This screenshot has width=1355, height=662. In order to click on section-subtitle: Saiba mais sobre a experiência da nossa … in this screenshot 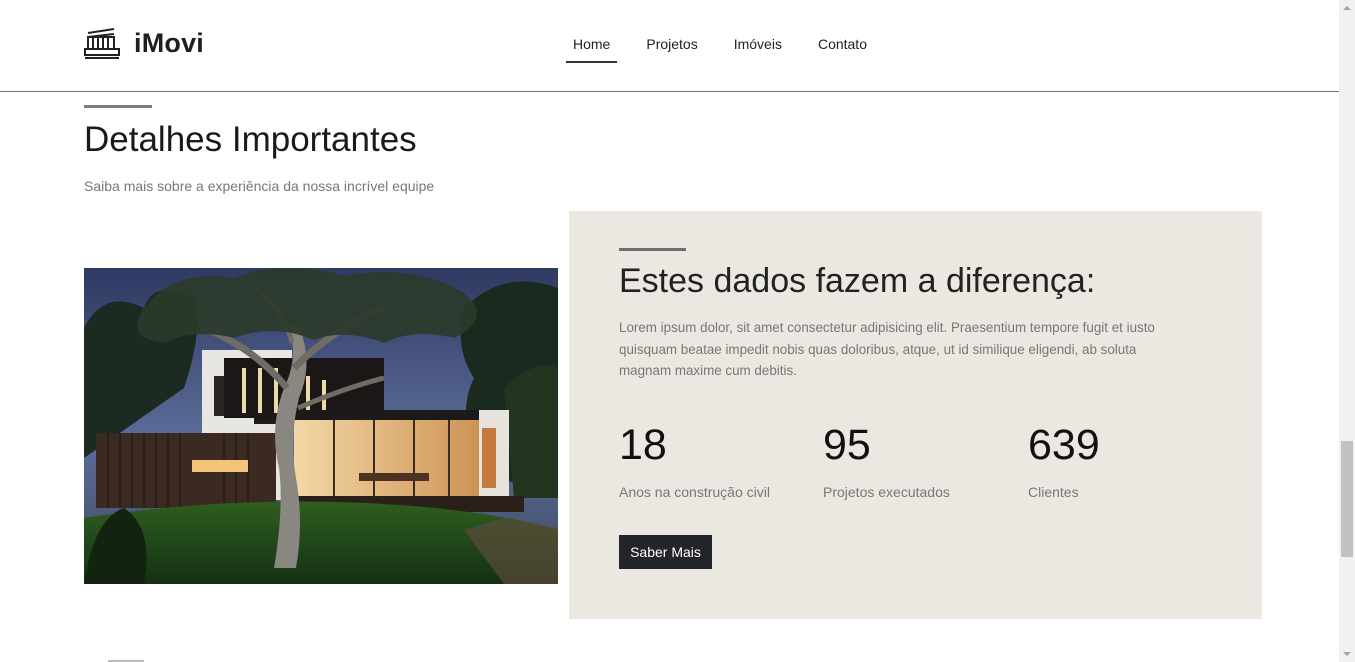, I will do `click(259, 186)`.